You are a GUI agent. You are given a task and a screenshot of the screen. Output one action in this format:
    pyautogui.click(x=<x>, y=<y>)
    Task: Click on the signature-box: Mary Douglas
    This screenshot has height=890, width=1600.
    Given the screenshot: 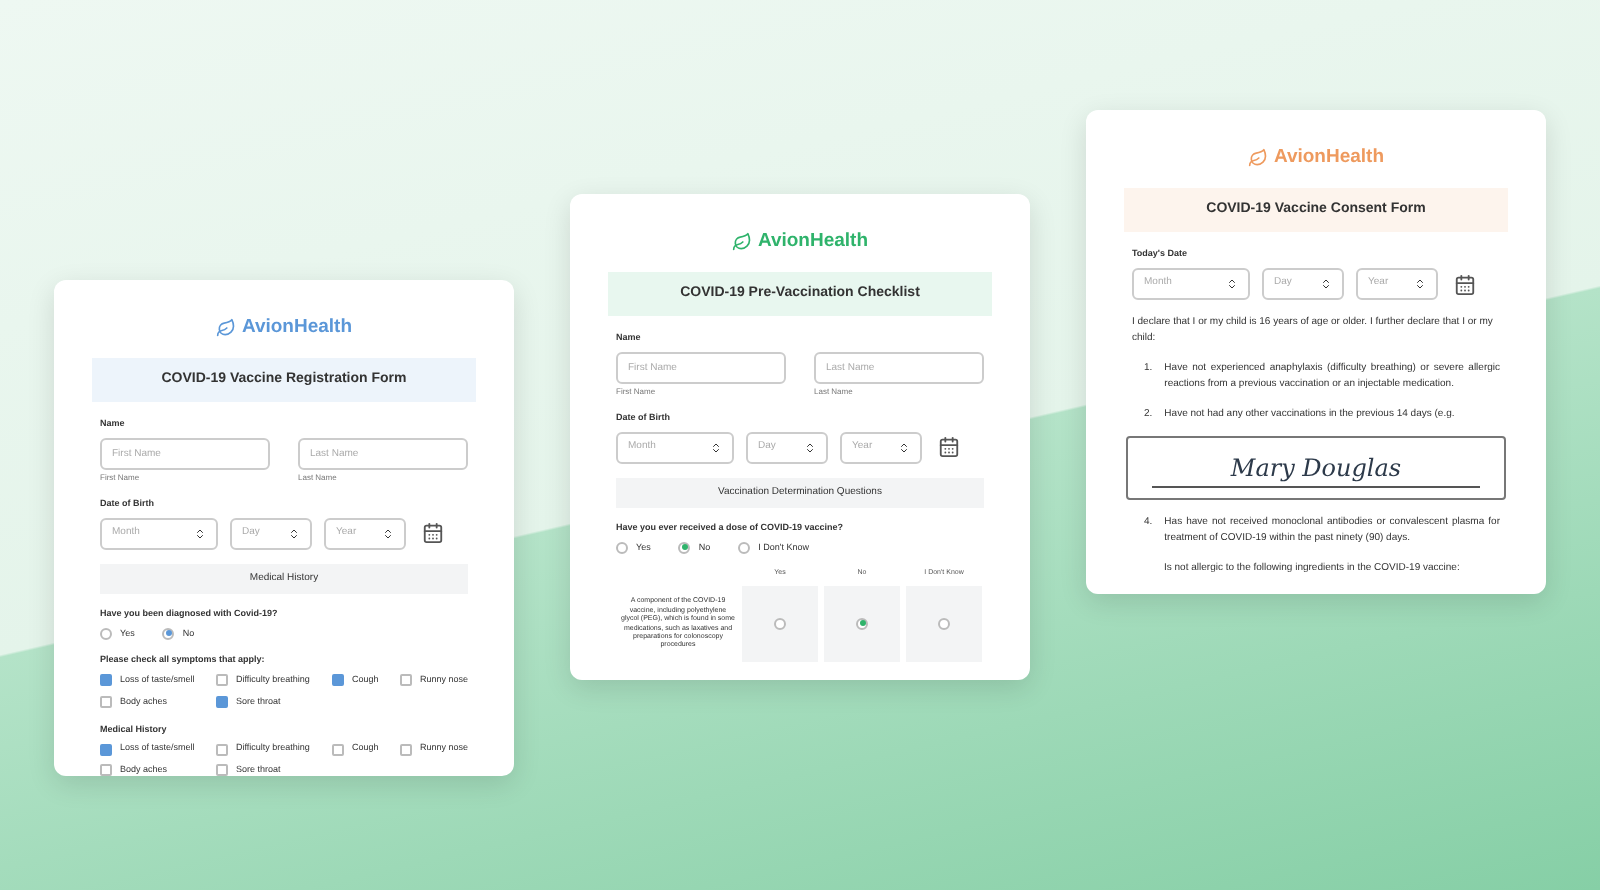 What is the action you would take?
    pyautogui.click(x=1316, y=468)
    